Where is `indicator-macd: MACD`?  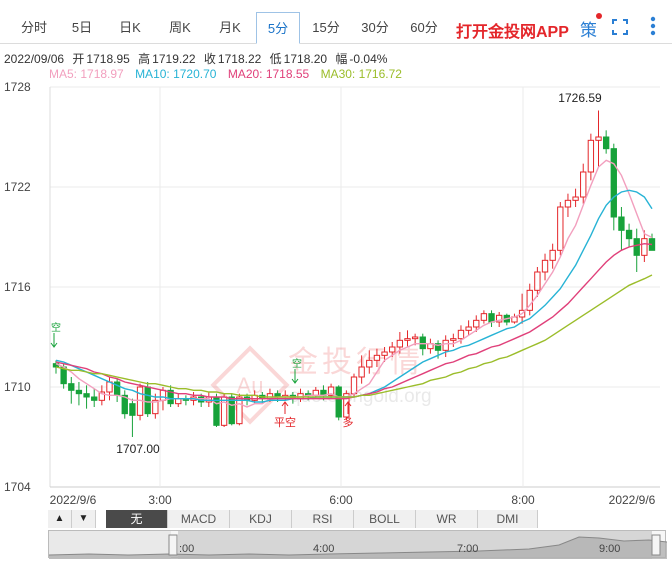 indicator-macd: MACD is located at coordinates (199, 519).